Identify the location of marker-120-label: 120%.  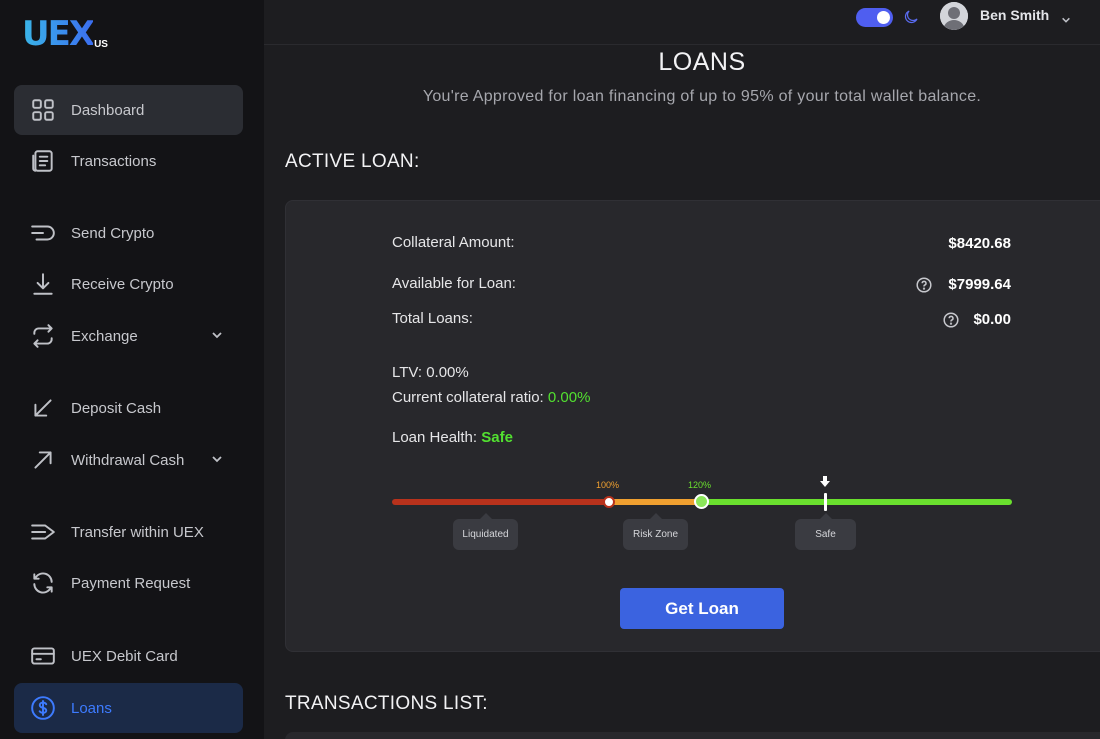
(700, 485).